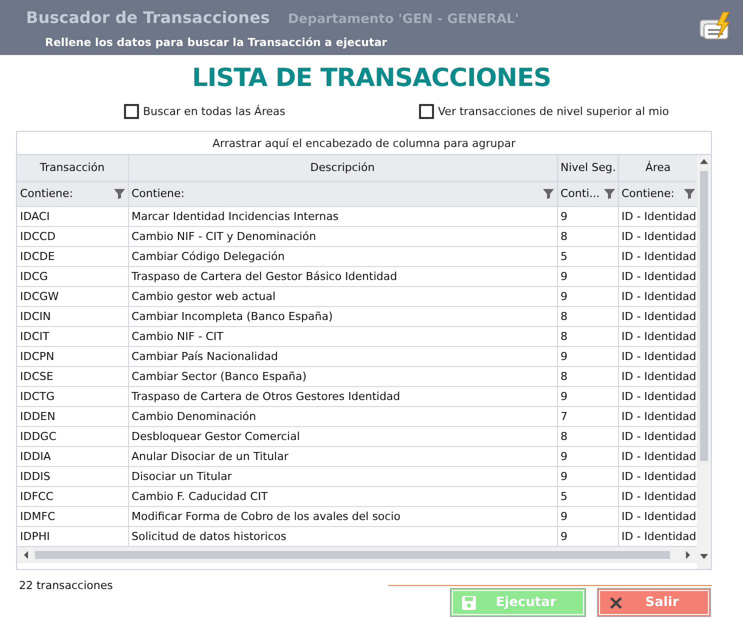 The image size is (743, 635). What do you see at coordinates (66, 585) in the screenshot?
I see `transaction-count: 22 transacciones` at bounding box center [66, 585].